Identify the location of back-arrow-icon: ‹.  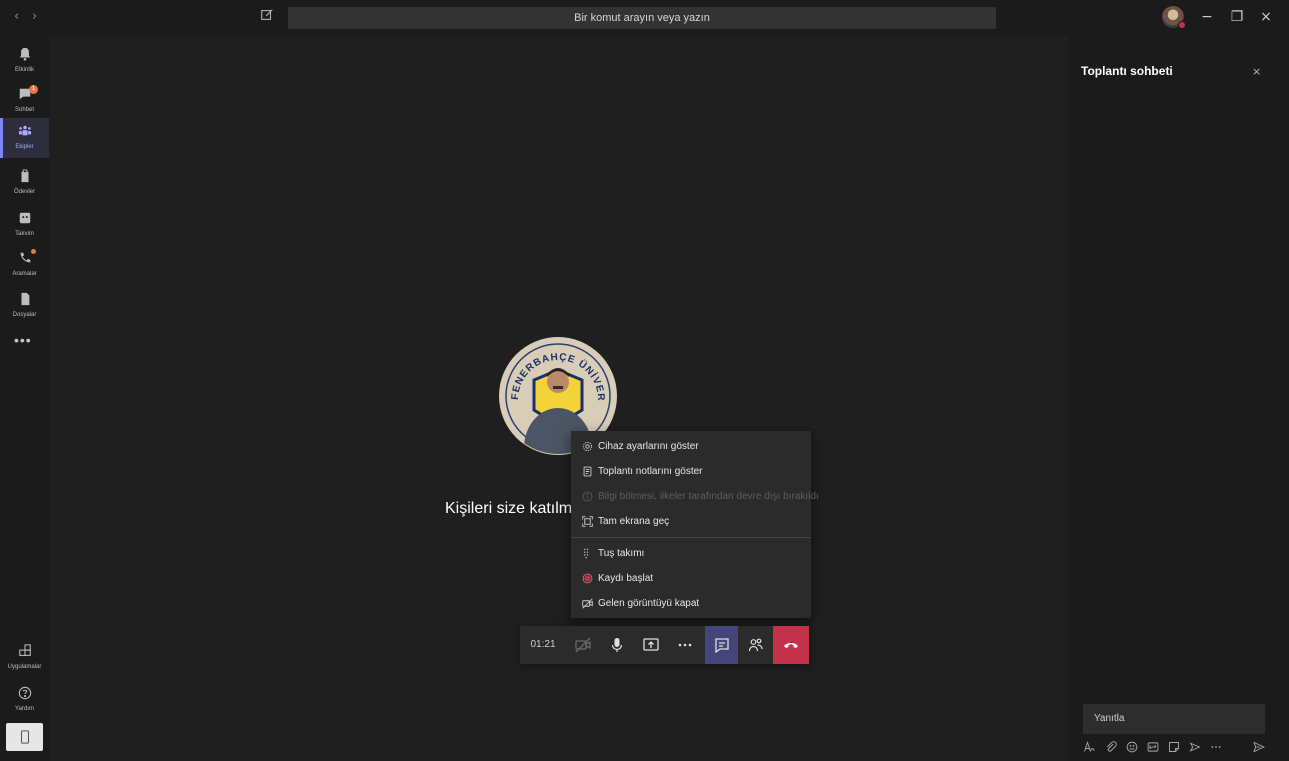
(16, 16).